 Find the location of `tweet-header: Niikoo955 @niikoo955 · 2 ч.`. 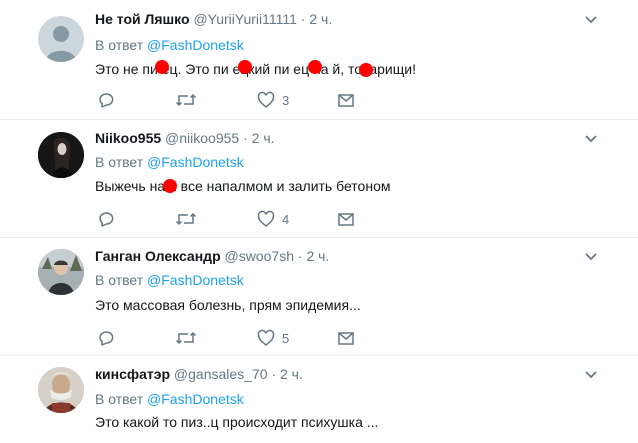

tweet-header: Niikoo955 @niikoo955 · 2 ч. is located at coordinates (185, 138).